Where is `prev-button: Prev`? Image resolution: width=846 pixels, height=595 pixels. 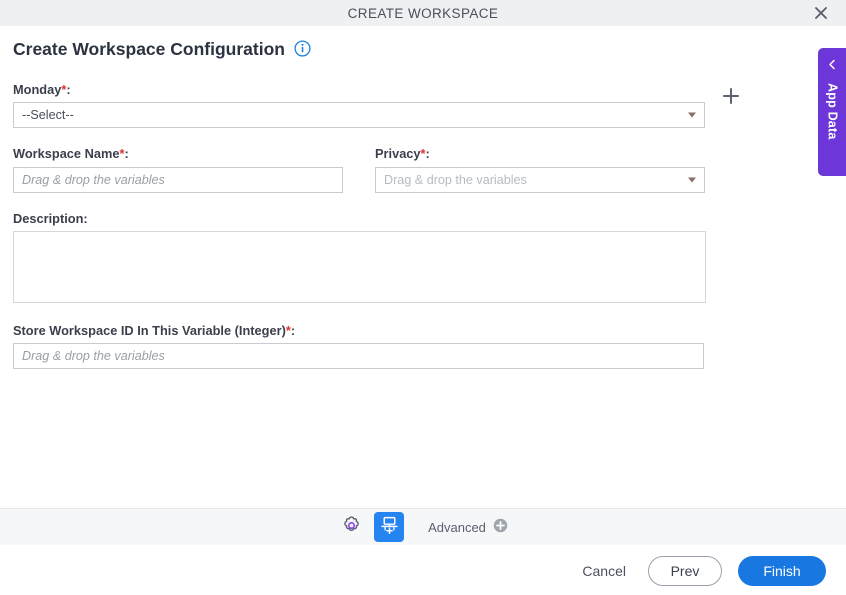 prev-button: Prev is located at coordinates (685, 570).